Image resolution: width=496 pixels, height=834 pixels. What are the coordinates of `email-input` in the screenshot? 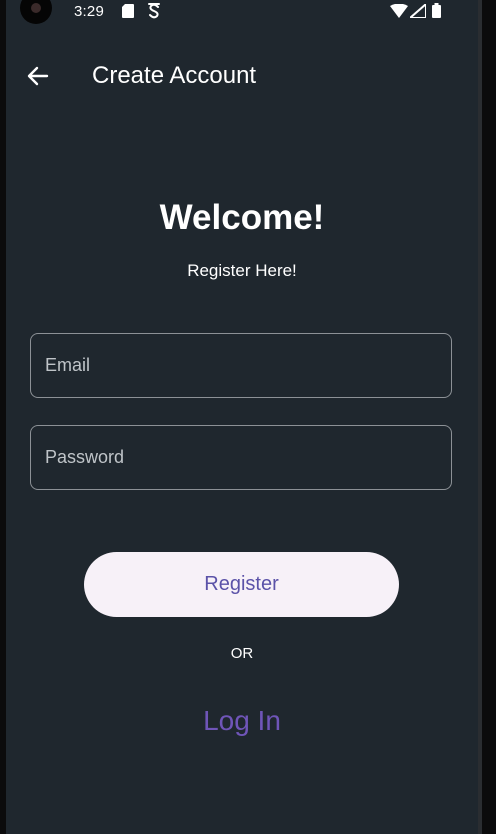 It's located at (241, 365).